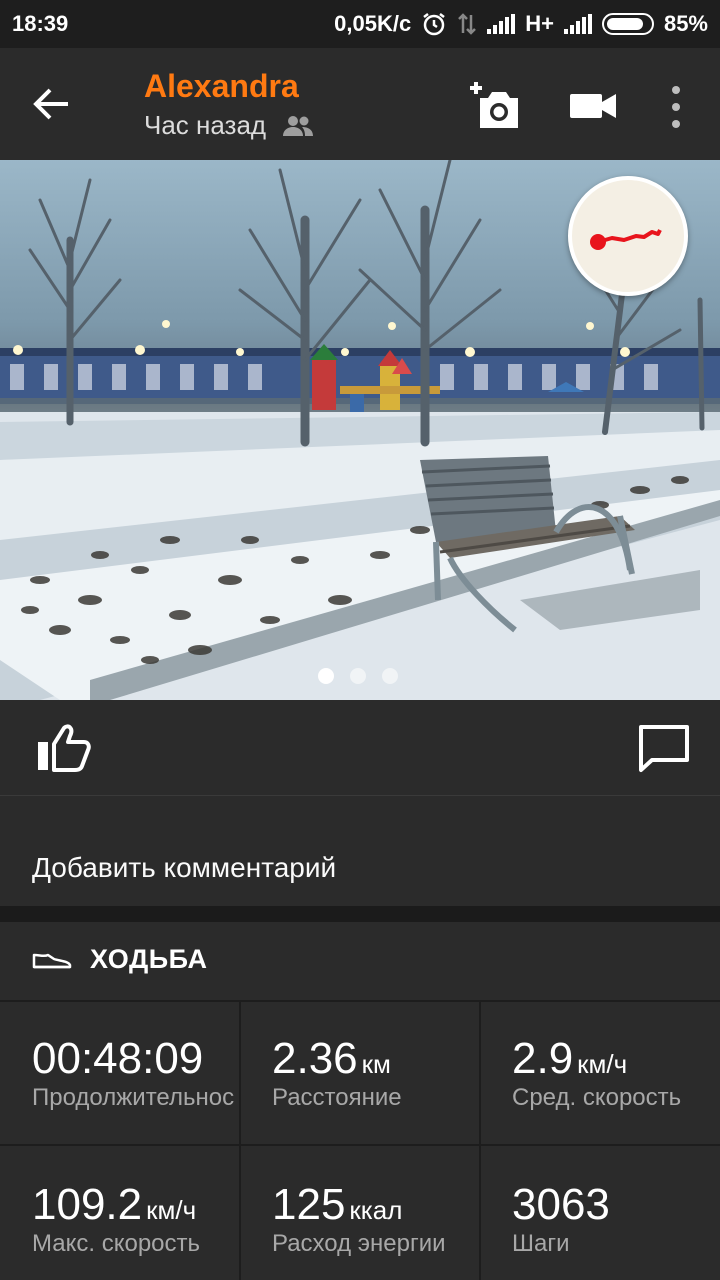 Image resolution: width=720 pixels, height=1280 pixels. What do you see at coordinates (373, 23) in the screenshot?
I see `network-speed: 0,05K/c` at bounding box center [373, 23].